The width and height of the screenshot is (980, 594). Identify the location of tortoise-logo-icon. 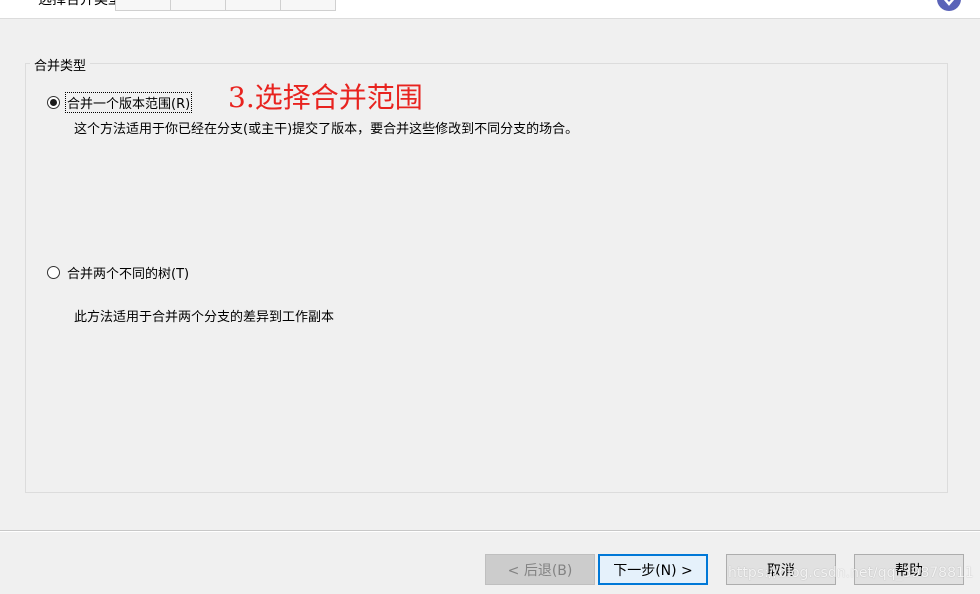
(949, 5).